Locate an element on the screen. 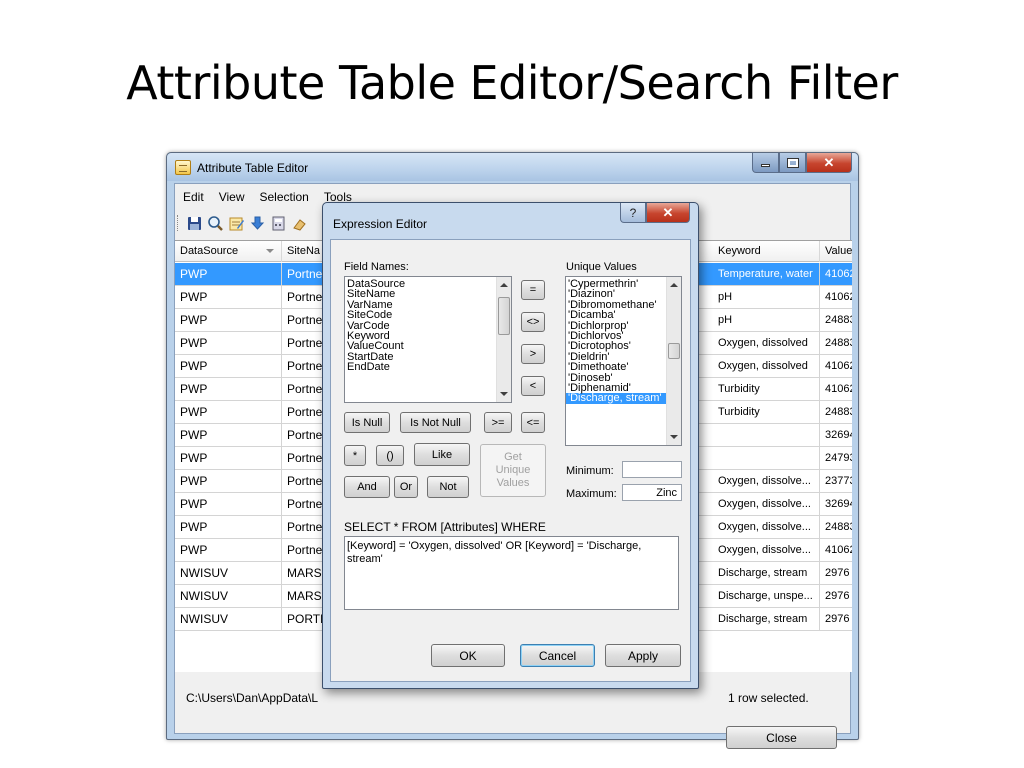 This screenshot has height=768, width=1024. menu-view: View is located at coordinates (231, 199).